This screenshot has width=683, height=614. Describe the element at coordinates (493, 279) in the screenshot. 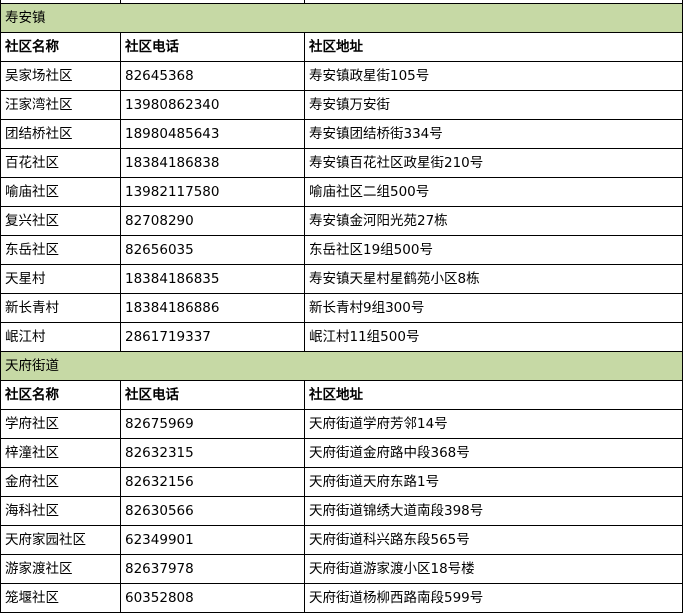

I see `cell-community-address: 寿安镇天星村星鹤苑小区8栋` at that location.